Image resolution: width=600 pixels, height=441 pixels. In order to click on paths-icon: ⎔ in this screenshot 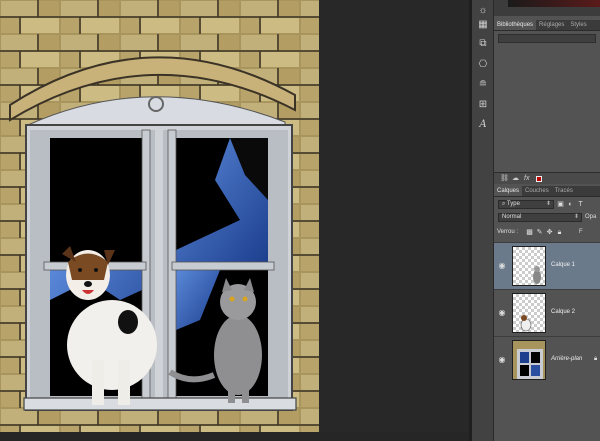, I will do `click(483, 65)`.